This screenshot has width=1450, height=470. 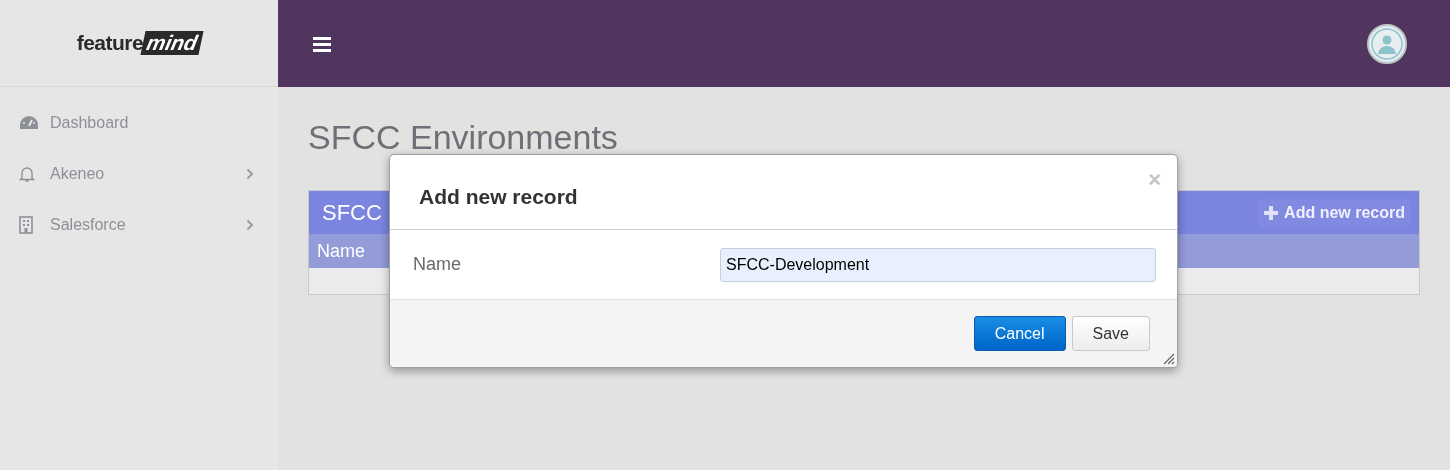 What do you see at coordinates (1019, 333) in the screenshot?
I see `cancel-button: Cancel` at bounding box center [1019, 333].